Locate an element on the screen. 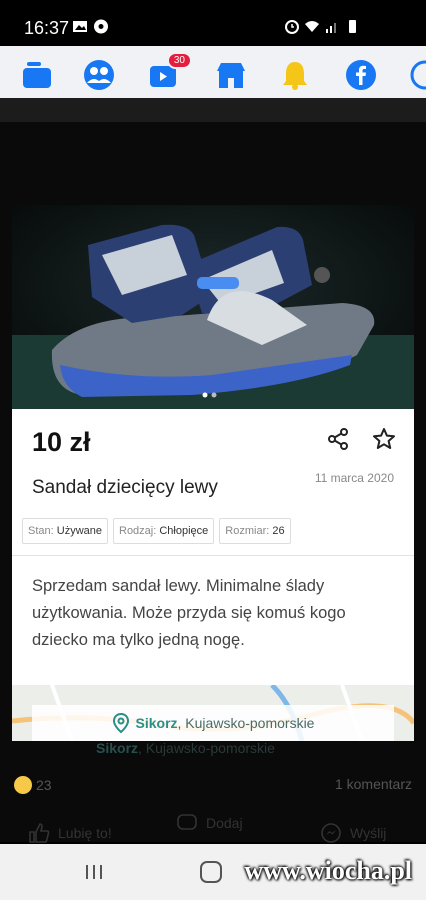  send-button: Wyślij is located at coordinates (353, 833).